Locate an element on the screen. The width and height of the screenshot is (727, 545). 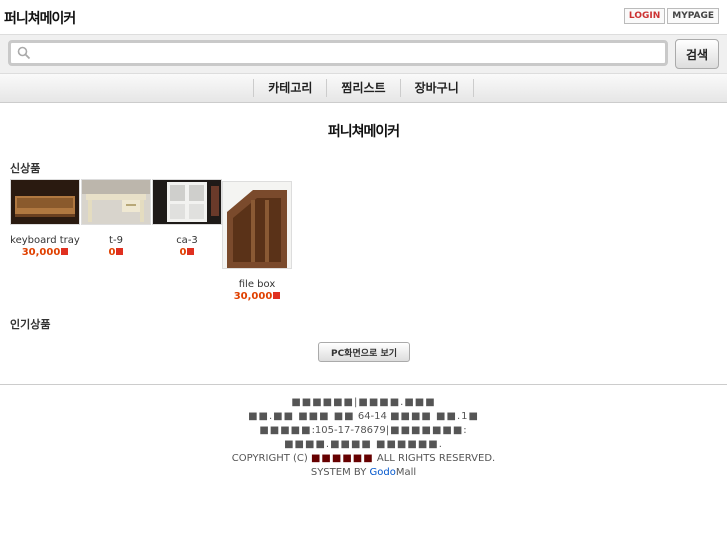
copyright-owner-glyphs: ■■■■■■ is located at coordinates (342, 458).